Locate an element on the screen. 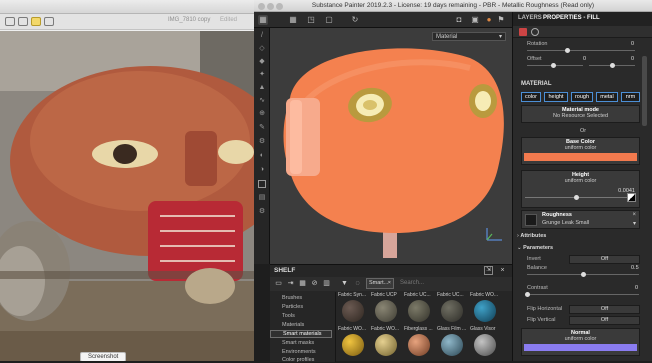 This screenshot has width=652, height=363. bake-icon: ⚙ is located at coordinates (262, 142).